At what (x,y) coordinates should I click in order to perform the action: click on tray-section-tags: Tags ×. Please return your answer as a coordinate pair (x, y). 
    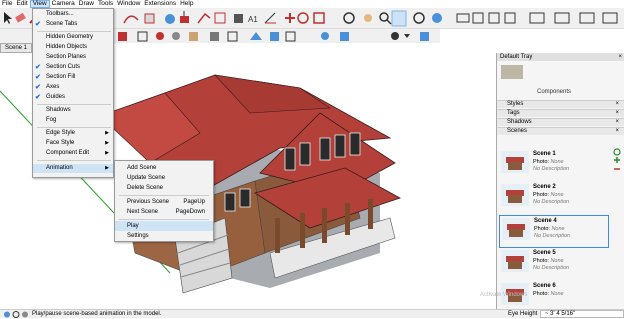
    Looking at the image, I should click on (560, 113).